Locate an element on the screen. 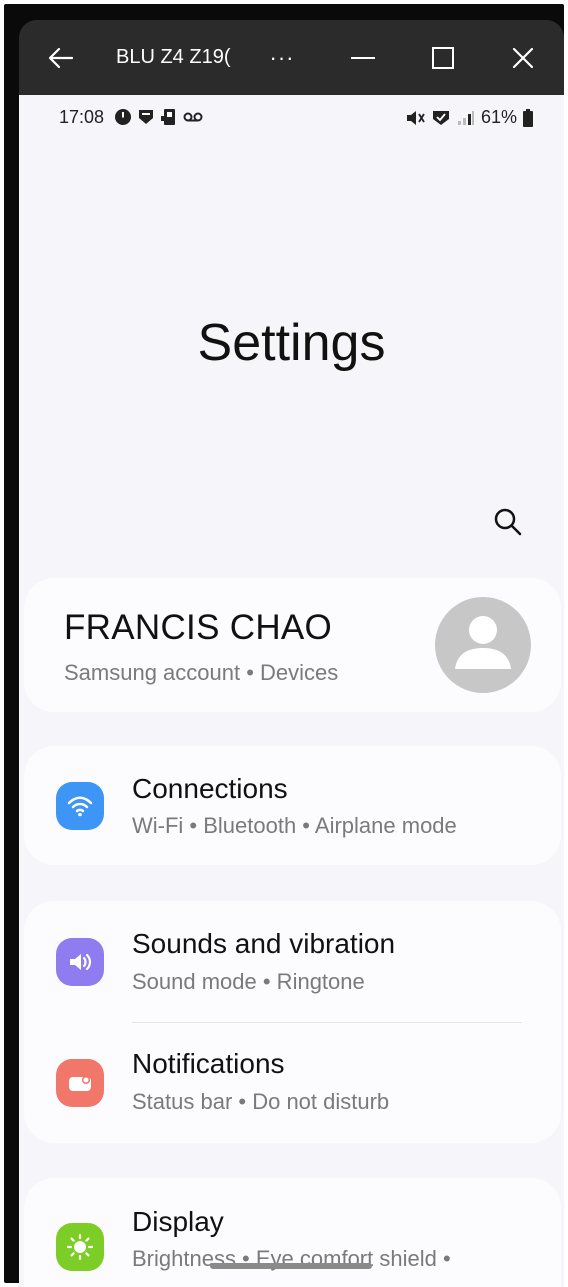 The image size is (568, 1287). notification-icon is located at coordinates (80, 1083).